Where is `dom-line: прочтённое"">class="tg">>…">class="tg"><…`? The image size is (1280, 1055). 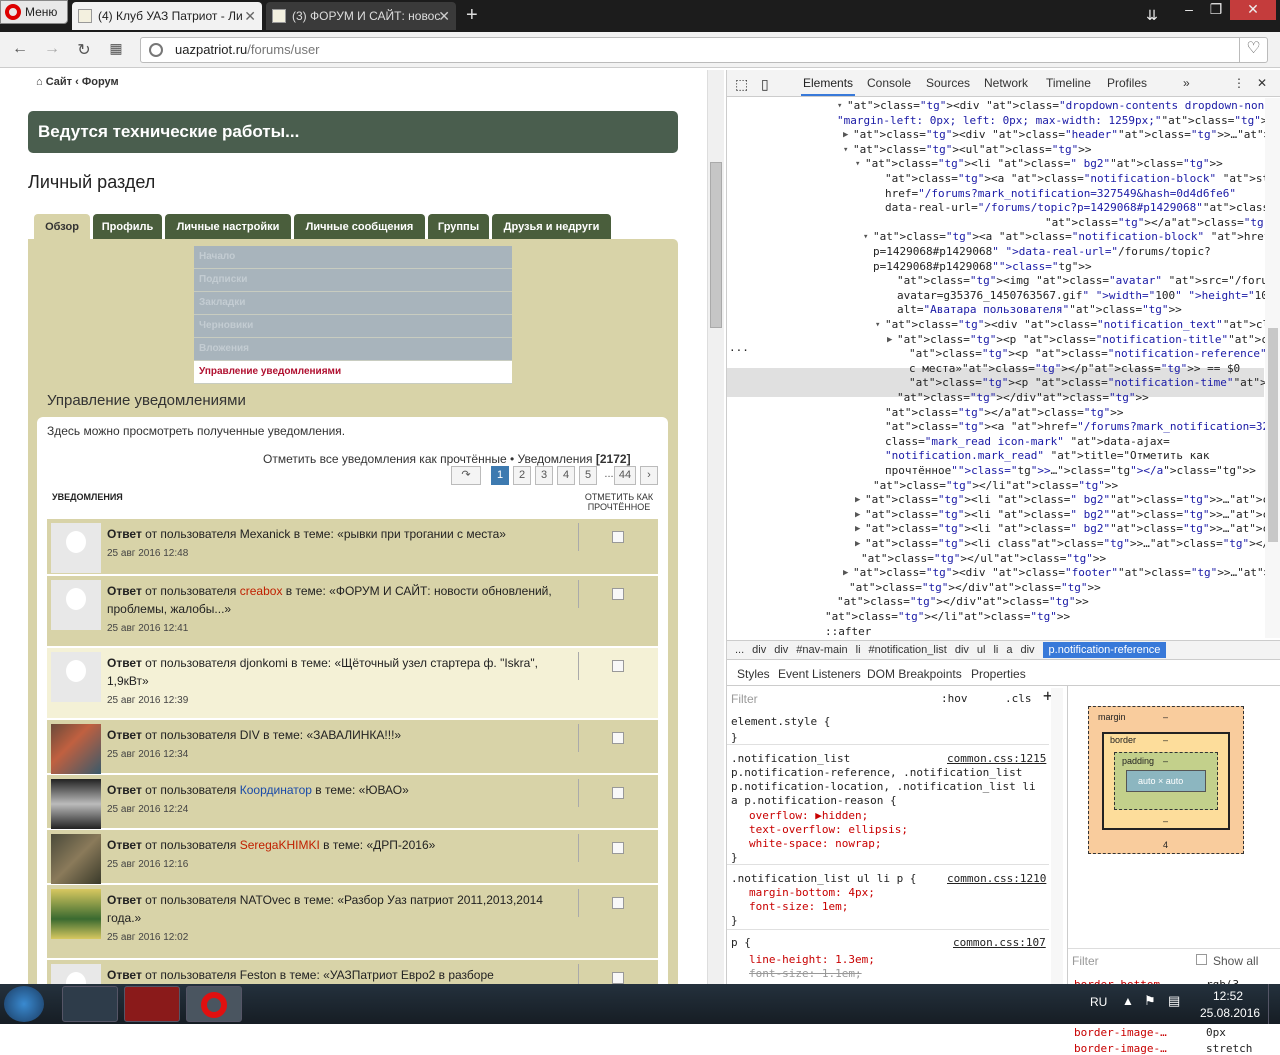
dom-line: прочтённое"">class="tg">>…">class="tg"><… is located at coordinates (1070, 471).